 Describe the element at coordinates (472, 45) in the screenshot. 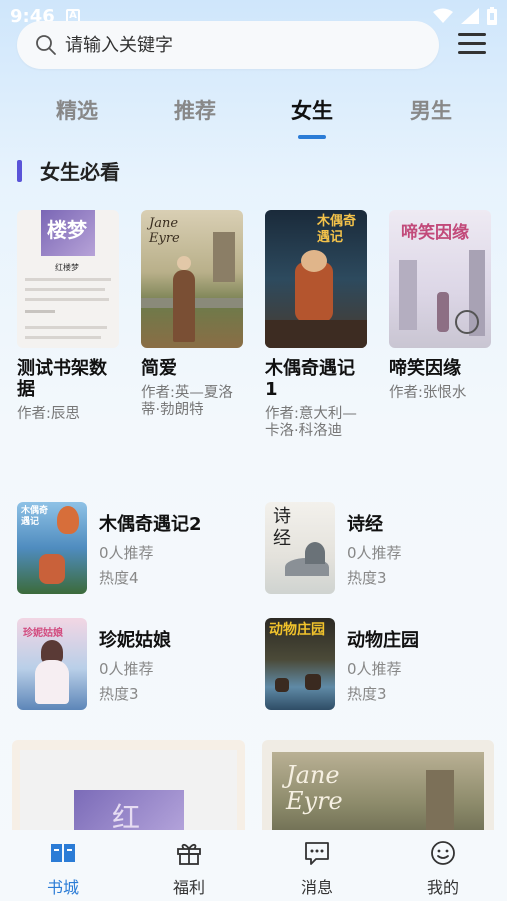

I see `menu-icon` at that location.